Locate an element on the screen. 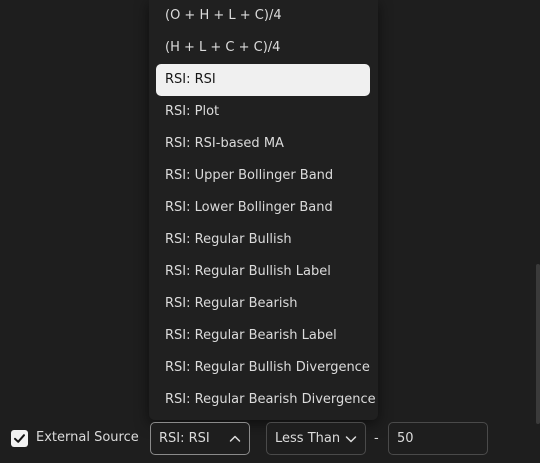 The width and height of the screenshot is (540, 463). dropdown-item-upper-bollinger-band: RSI: Upper Bollinger Band is located at coordinates (263, 176).